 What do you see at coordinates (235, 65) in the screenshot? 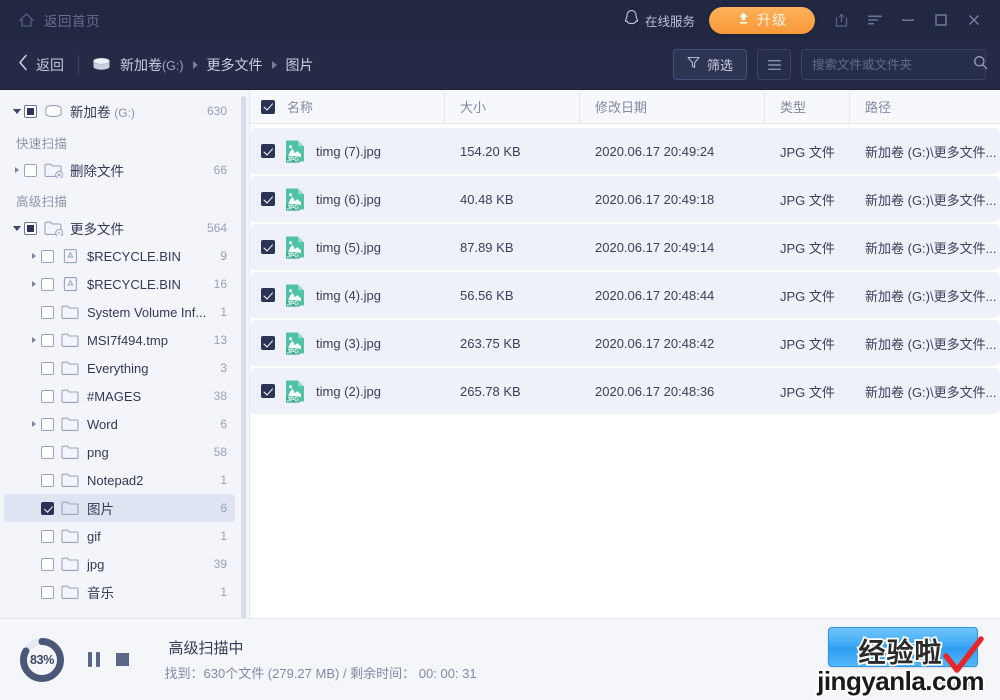
I see `breadcrumb-item-1: 更多文件` at bounding box center [235, 65].